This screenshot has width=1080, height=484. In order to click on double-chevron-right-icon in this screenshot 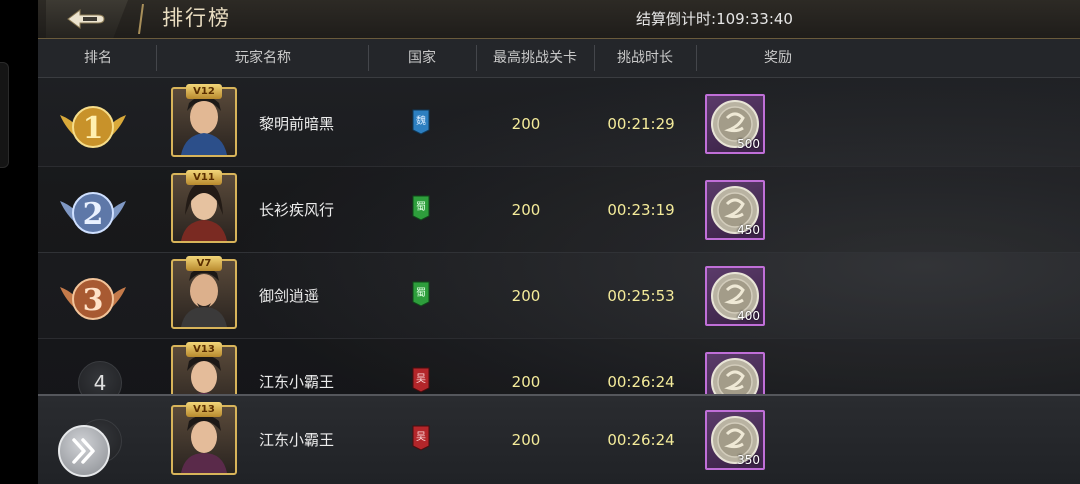, I will do `click(83, 451)`.